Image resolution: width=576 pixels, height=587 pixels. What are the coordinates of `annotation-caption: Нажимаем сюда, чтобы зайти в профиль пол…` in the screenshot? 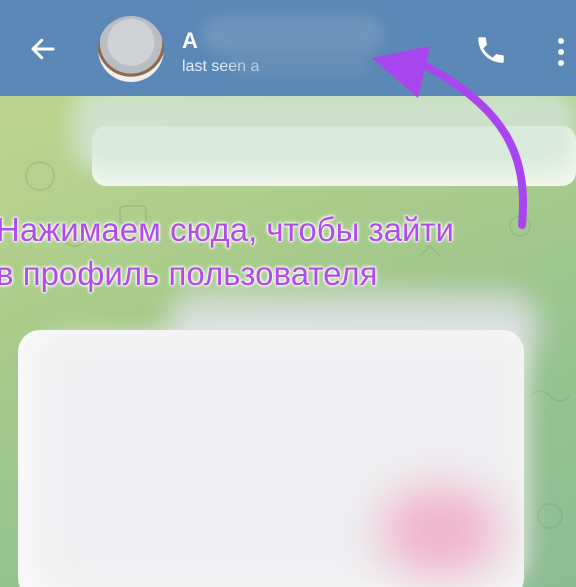 It's located at (288, 252).